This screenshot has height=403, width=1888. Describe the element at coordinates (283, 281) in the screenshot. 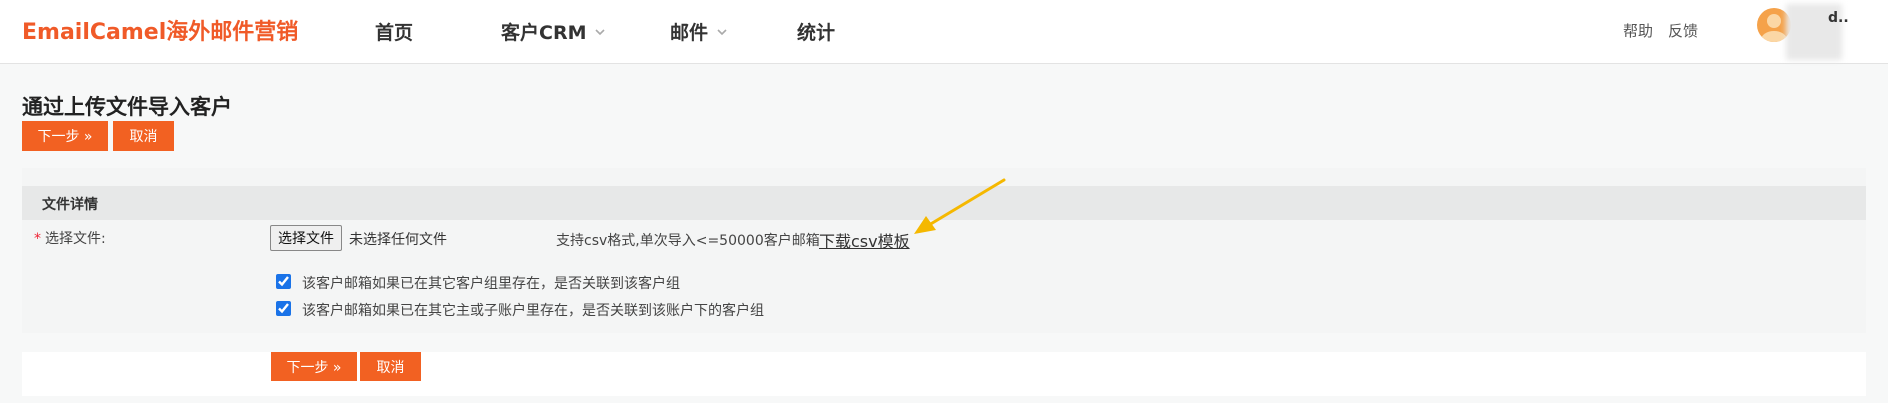

I see `checkbox-link-group` at that location.